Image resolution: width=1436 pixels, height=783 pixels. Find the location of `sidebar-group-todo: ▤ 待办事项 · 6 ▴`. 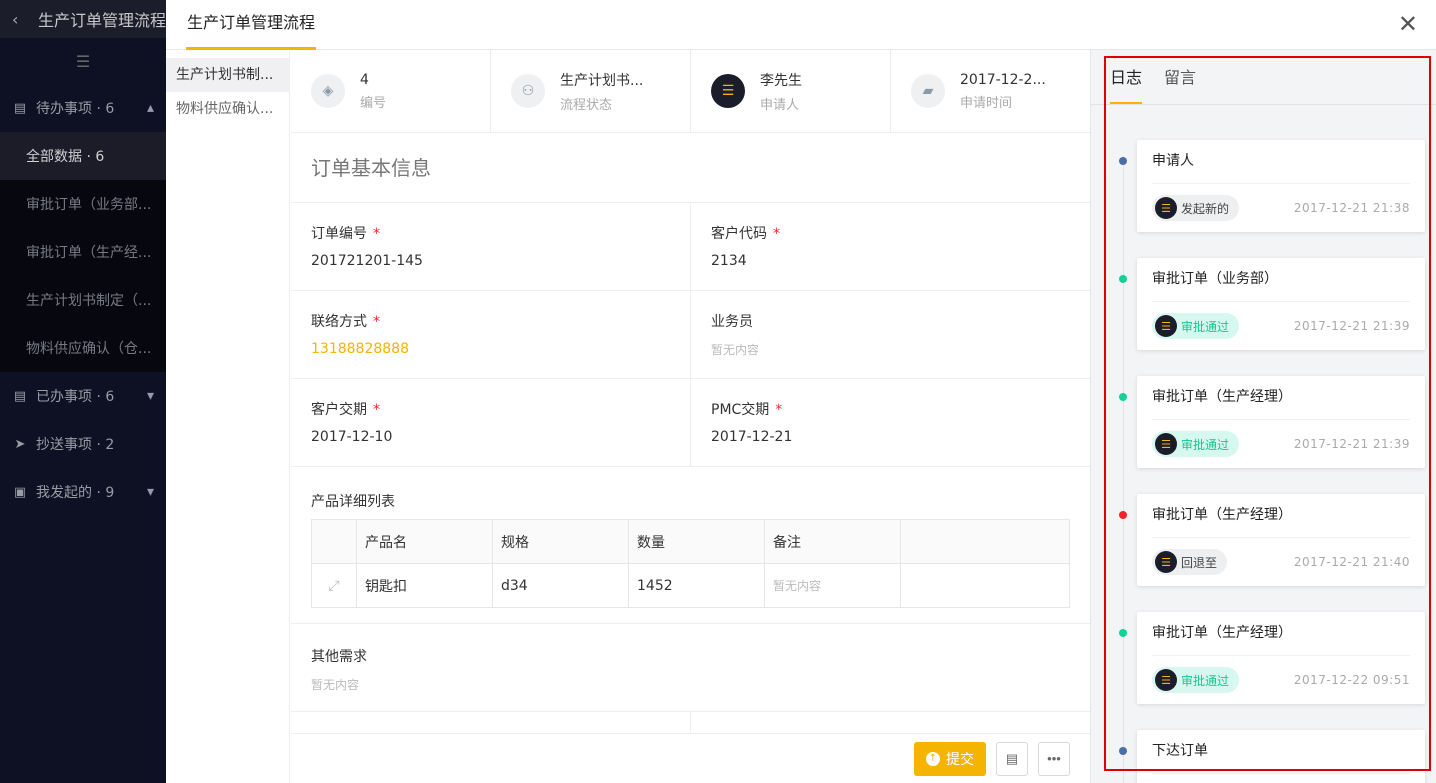

sidebar-group-todo: ▤ 待办事项 · 6 ▴ is located at coordinates (83, 108).